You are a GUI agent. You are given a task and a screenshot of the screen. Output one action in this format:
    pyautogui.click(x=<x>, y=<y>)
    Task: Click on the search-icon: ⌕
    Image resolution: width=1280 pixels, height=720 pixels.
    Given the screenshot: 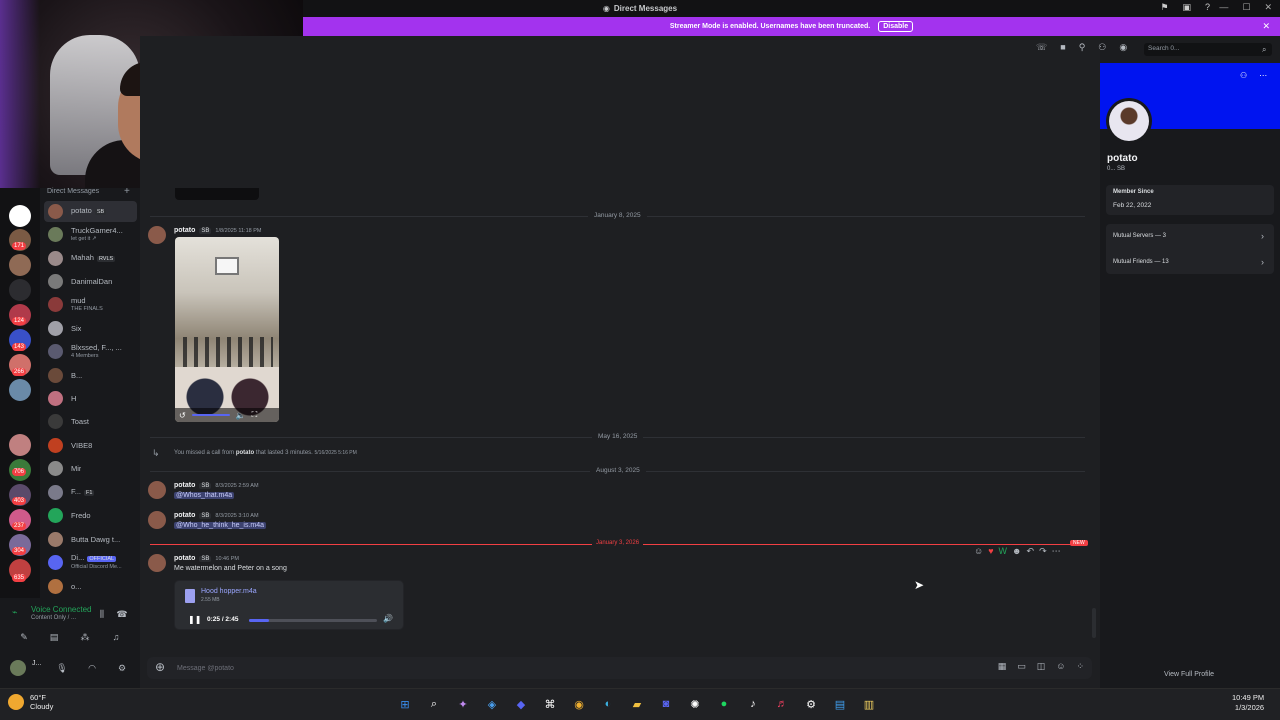 What is the action you would take?
    pyautogui.click(x=434, y=704)
    